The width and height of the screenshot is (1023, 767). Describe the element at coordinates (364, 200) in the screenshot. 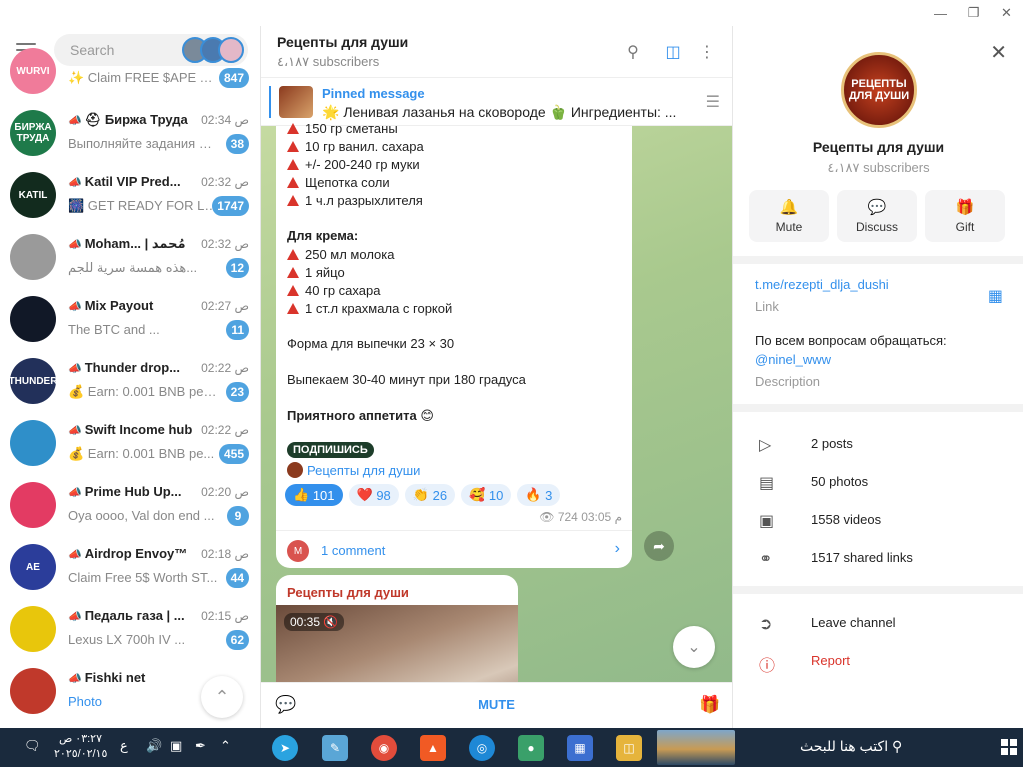

I see `list-item-text: 1 ч.л разрыхлителя` at that location.